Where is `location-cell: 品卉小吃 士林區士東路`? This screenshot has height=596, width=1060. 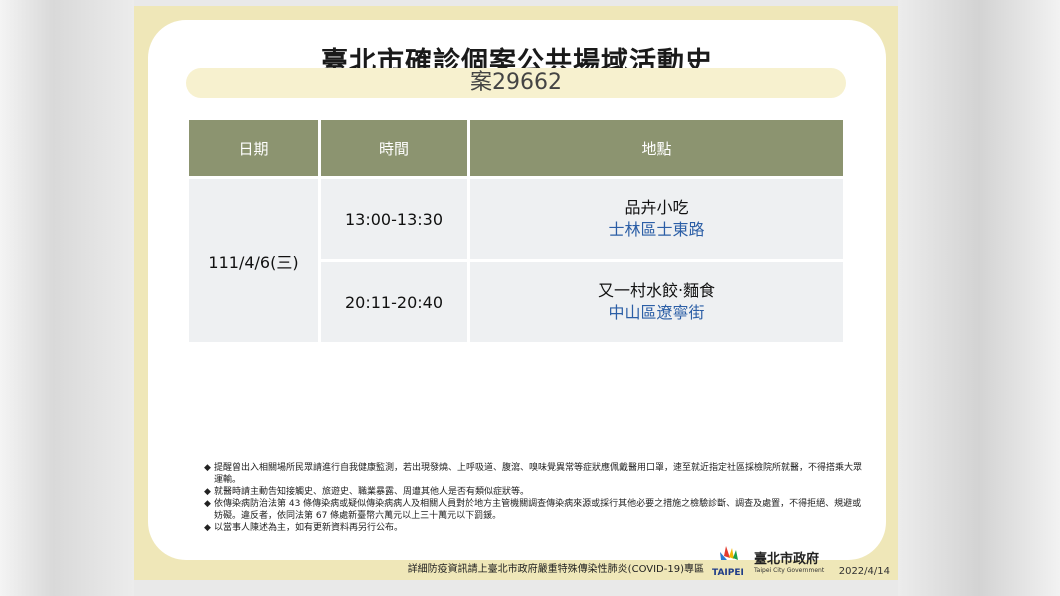 location-cell: 品卉小吃 士林區士東路 is located at coordinates (656, 219).